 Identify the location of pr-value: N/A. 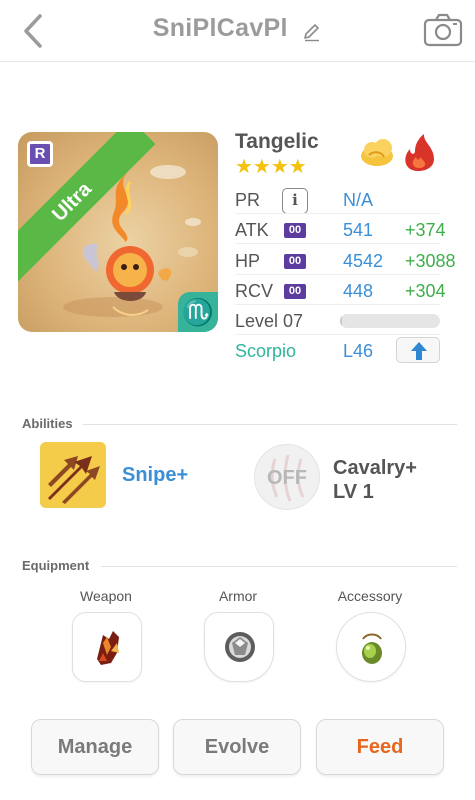
(358, 200).